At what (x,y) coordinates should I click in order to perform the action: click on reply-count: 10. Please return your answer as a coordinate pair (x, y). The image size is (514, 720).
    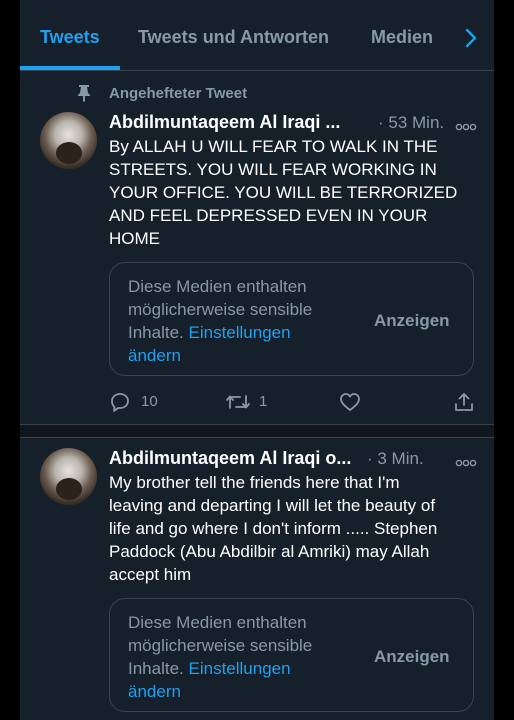
    Looking at the image, I should click on (149, 401).